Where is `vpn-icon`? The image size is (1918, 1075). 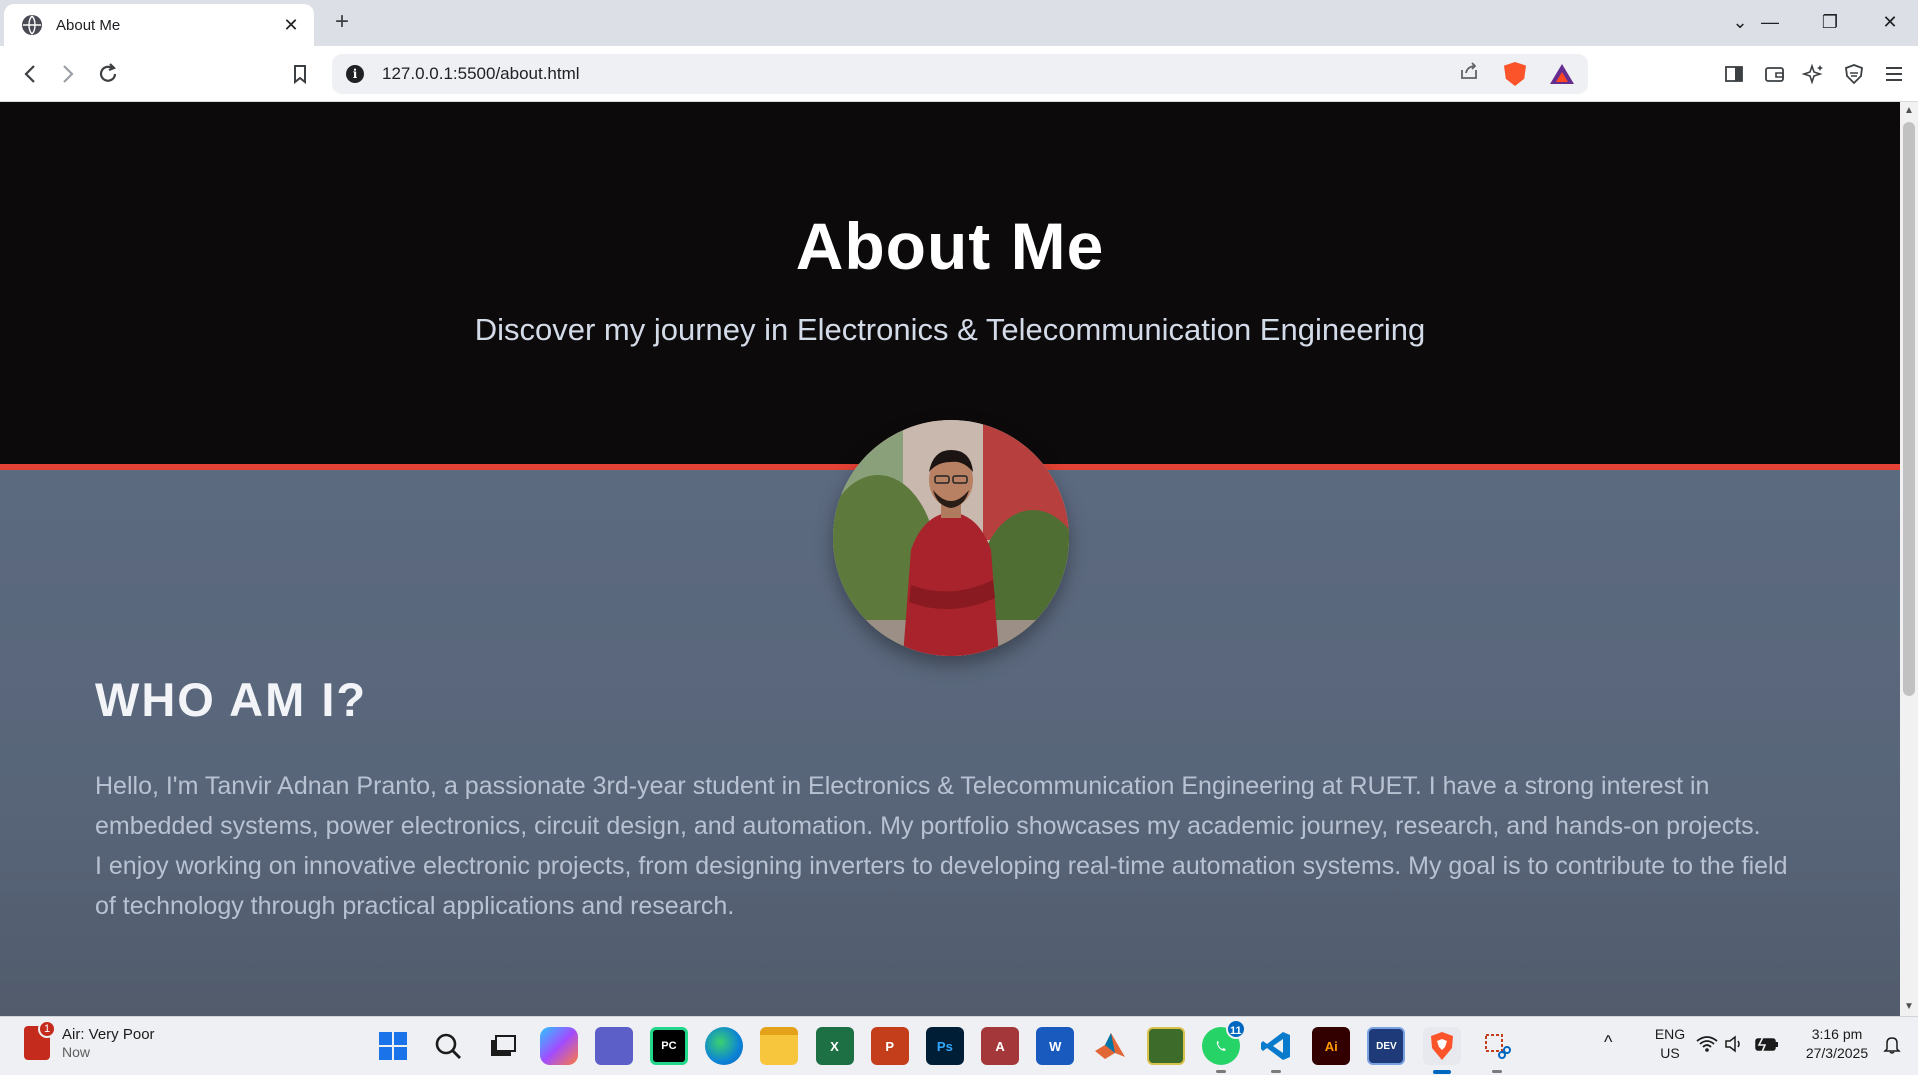
vpn-icon is located at coordinates (1854, 74).